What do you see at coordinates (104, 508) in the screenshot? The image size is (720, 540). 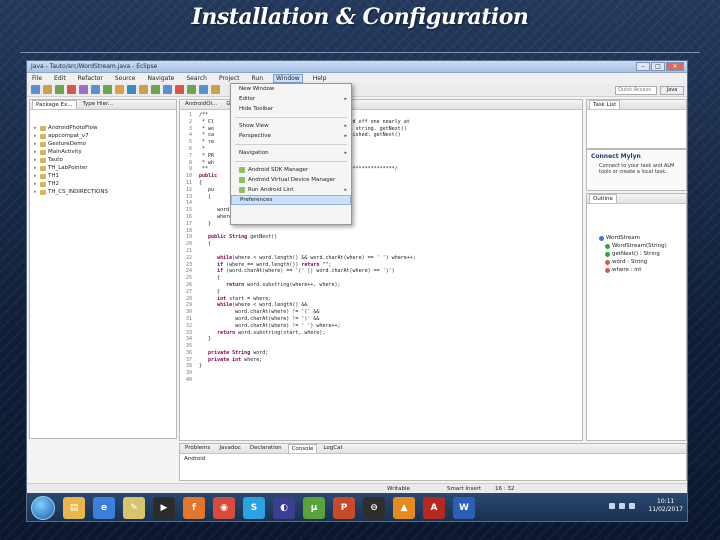 I see `taskbar-ie-icon: e` at bounding box center [104, 508].